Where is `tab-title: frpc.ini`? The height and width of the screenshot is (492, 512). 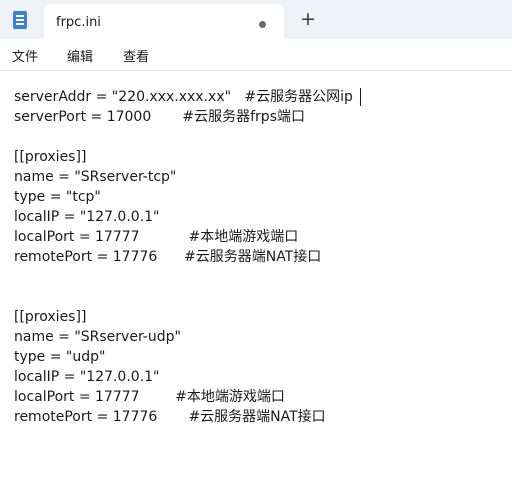
tab-title: frpc.ini is located at coordinates (78, 22).